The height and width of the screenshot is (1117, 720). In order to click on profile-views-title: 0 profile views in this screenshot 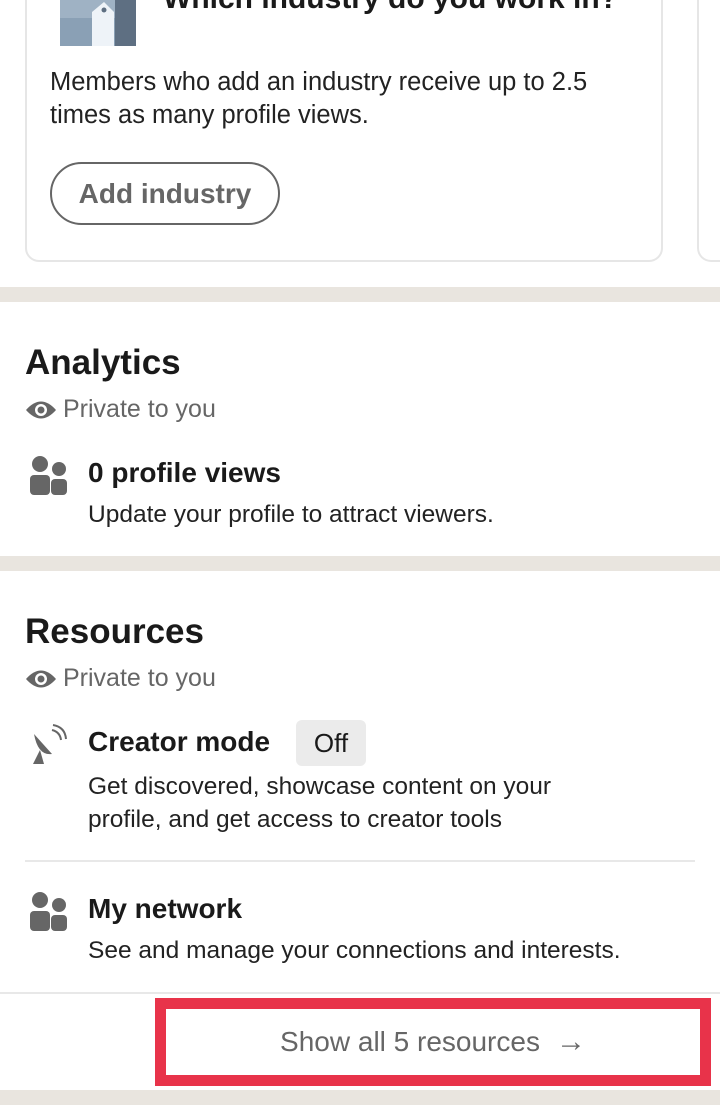, I will do `click(184, 472)`.